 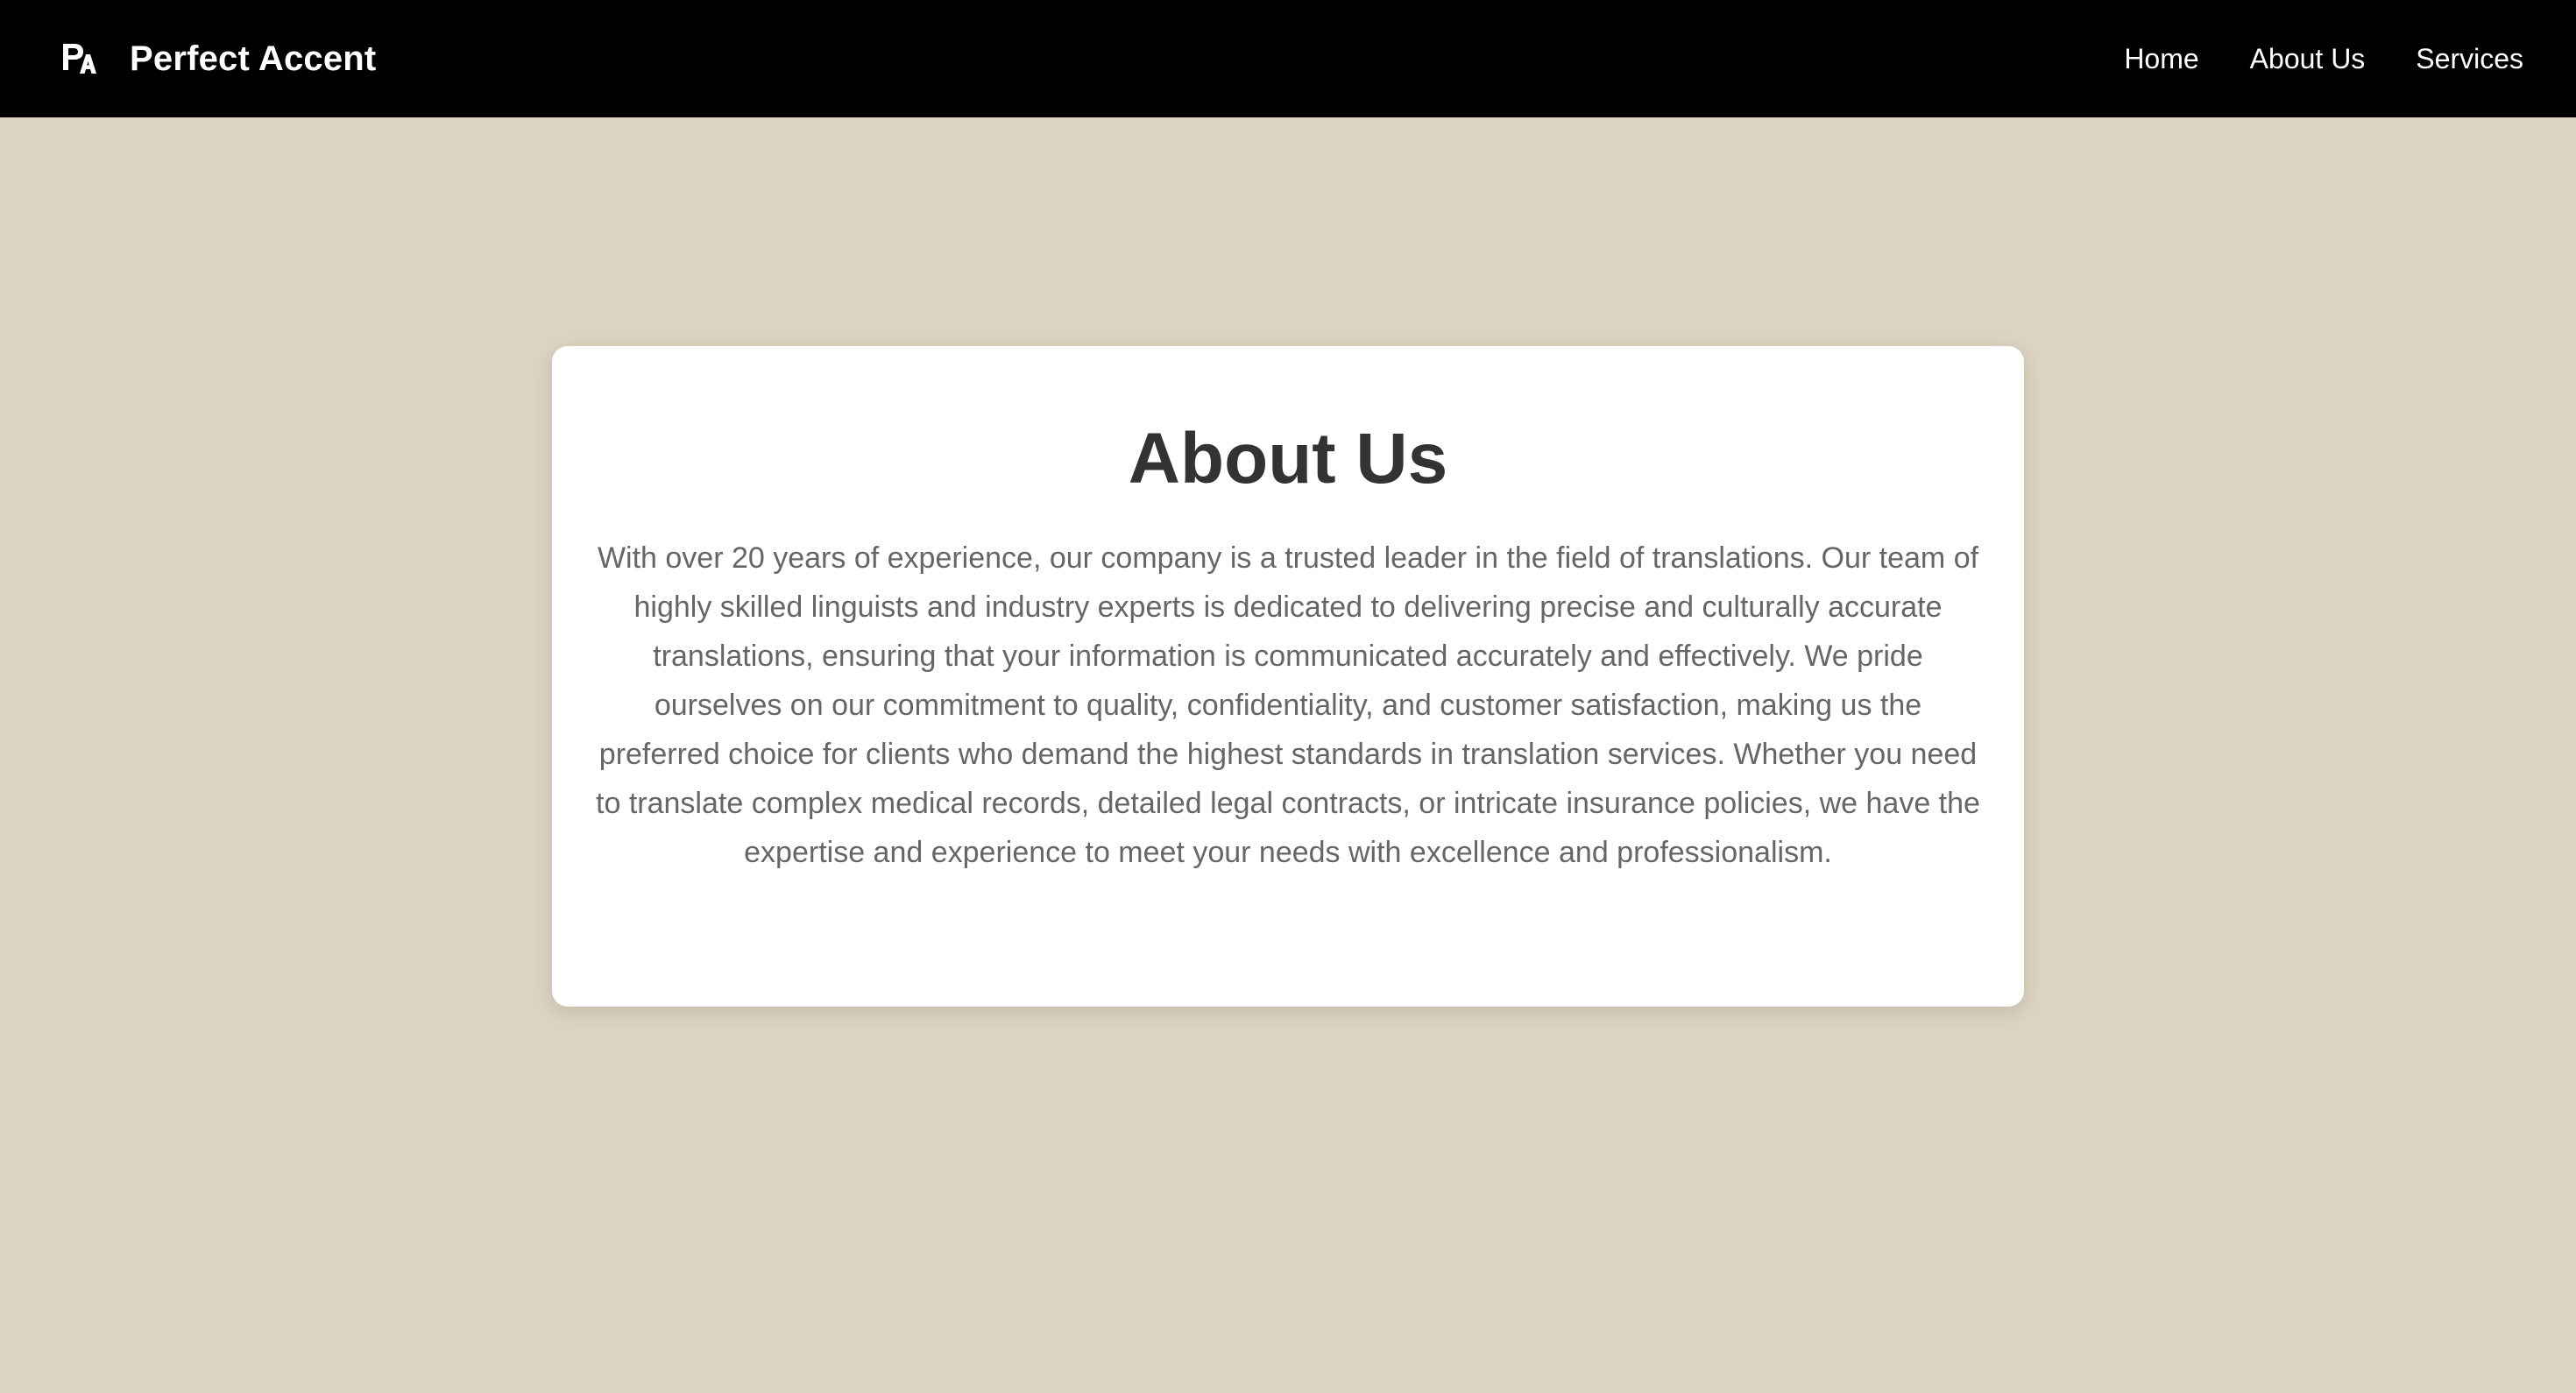 I want to click on nav-link-about-us: About Us, so click(x=2308, y=59).